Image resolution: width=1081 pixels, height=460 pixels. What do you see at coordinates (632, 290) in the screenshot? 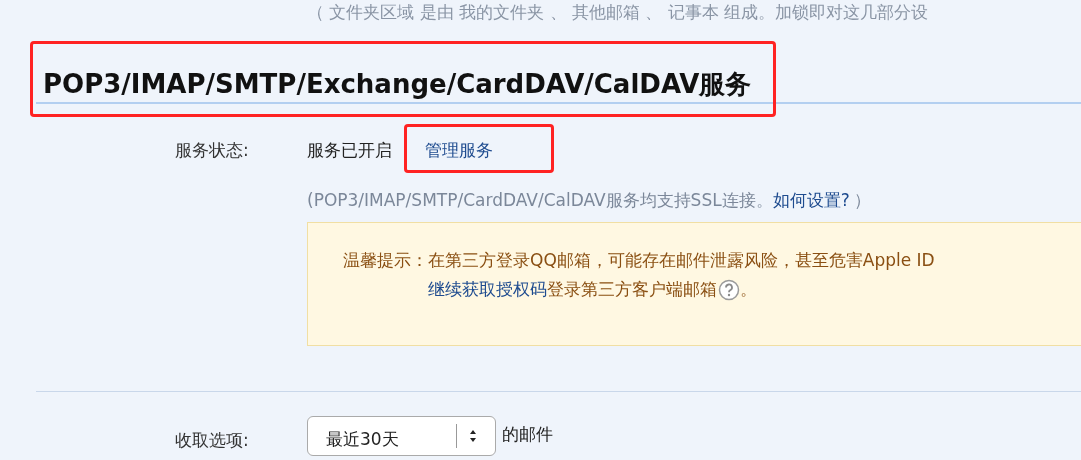
I see `warning-text: 登录第三方客户端邮箱` at bounding box center [632, 290].